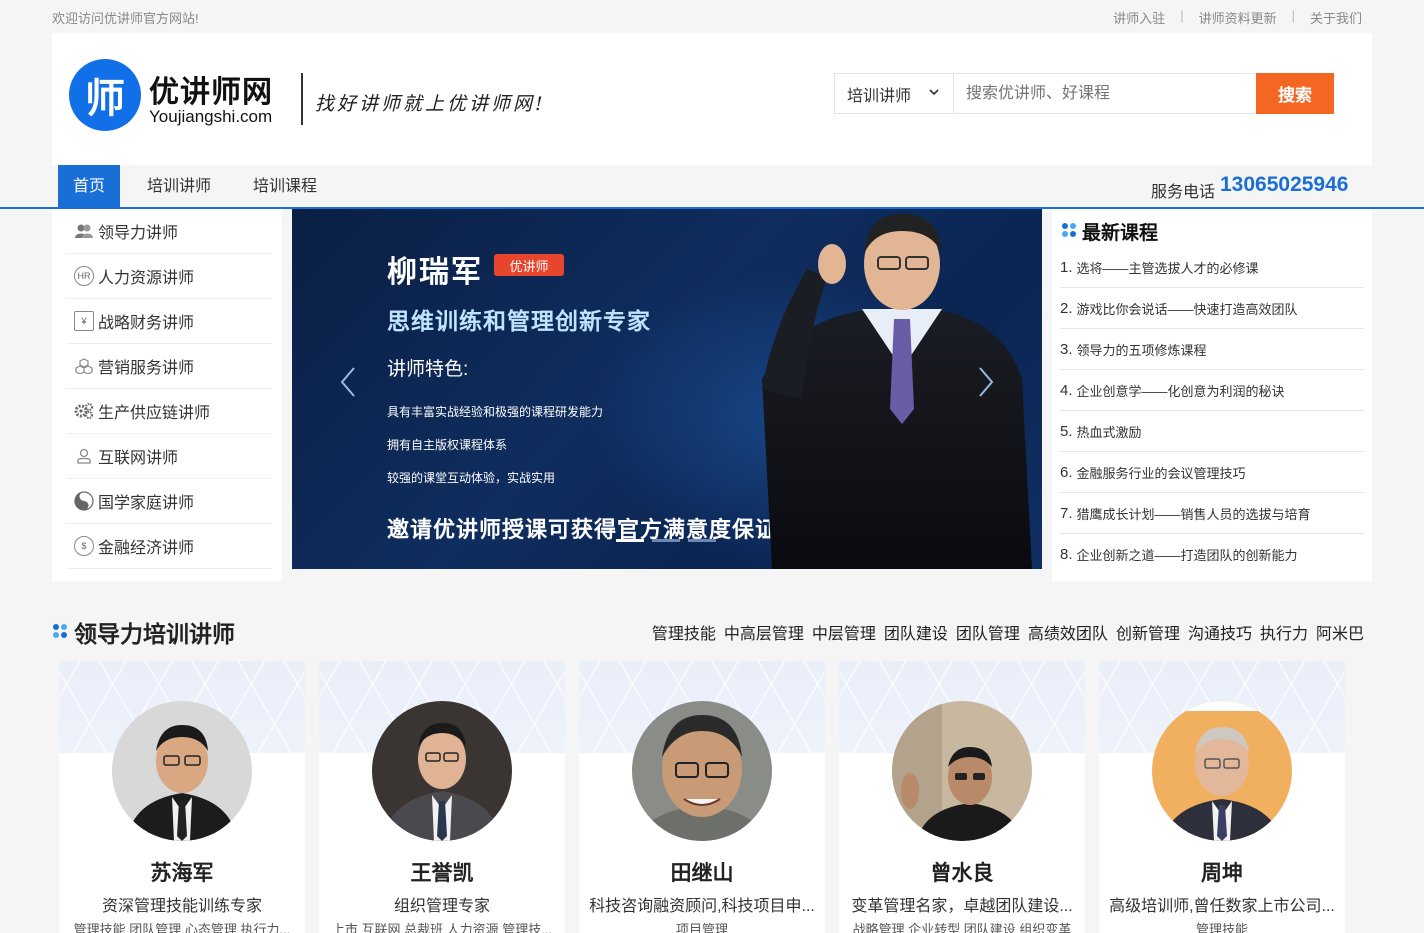 This screenshot has height=933, width=1424. Describe the element at coordinates (879, 96) in the screenshot. I see `search-category-value: 培训讲师` at that location.